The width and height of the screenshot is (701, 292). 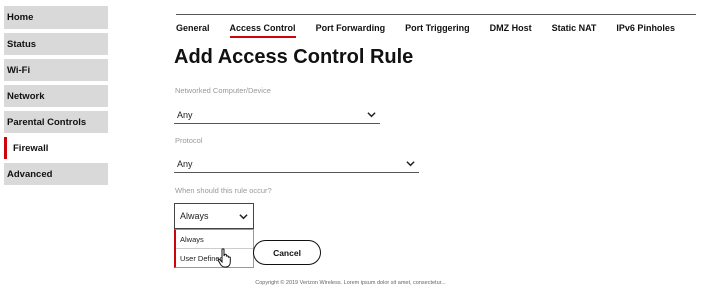 I want to click on sidebar-item-label: Network, so click(x=26, y=96).